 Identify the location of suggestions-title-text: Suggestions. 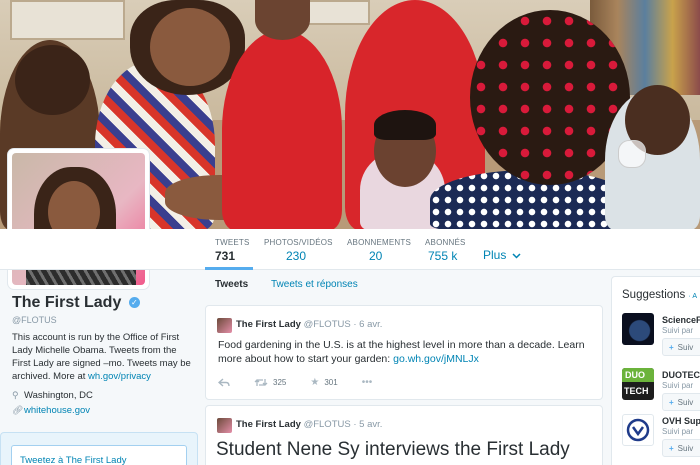
(654, 295).